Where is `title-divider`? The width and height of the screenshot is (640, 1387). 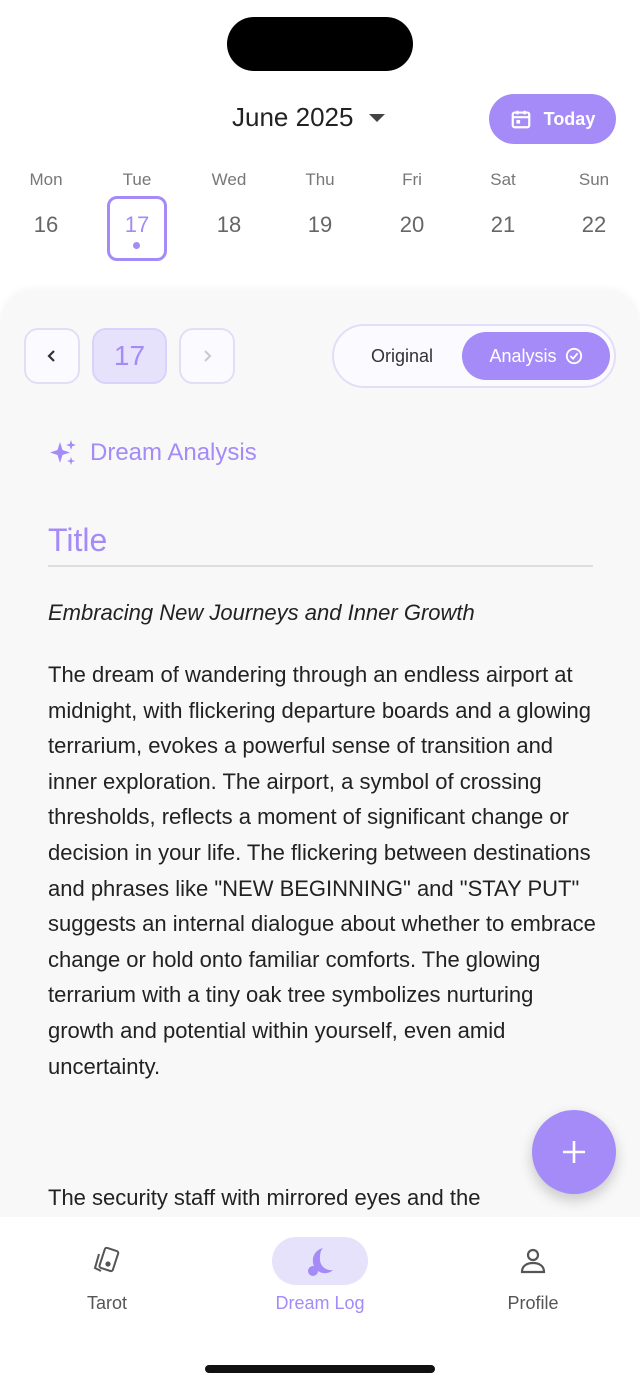
title-divider is located at coordinates (320, 566).